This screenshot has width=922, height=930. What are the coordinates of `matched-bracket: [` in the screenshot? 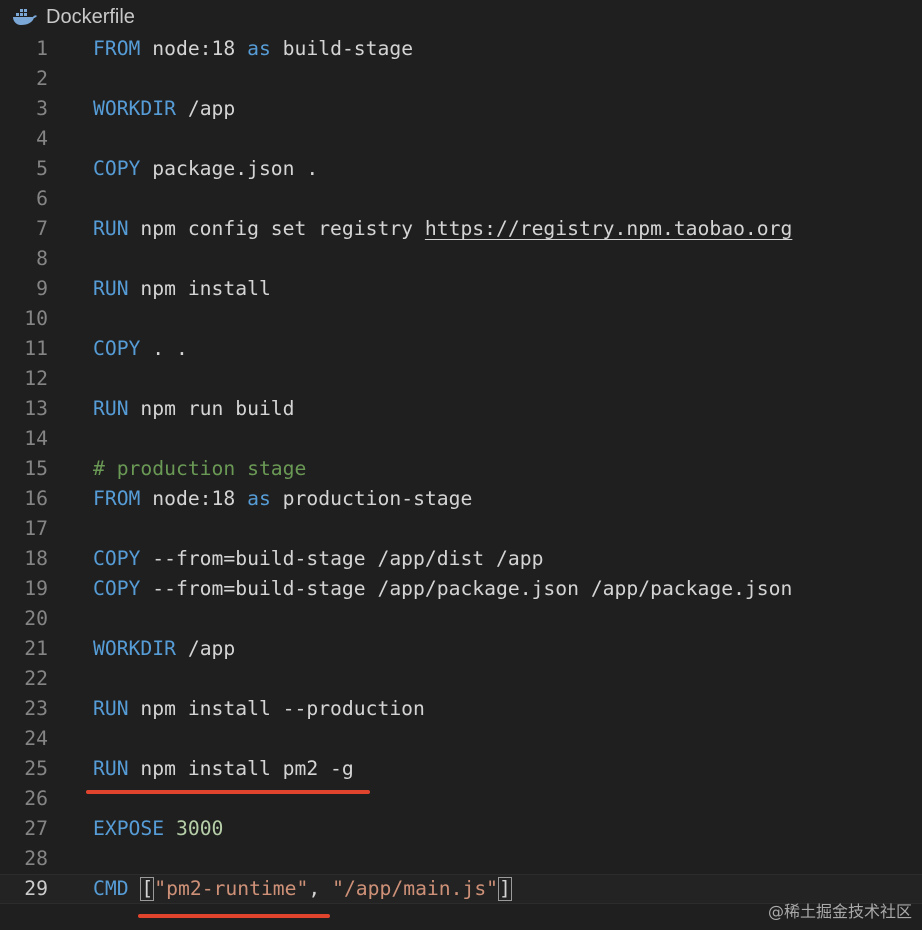 It's located at (147, 889).